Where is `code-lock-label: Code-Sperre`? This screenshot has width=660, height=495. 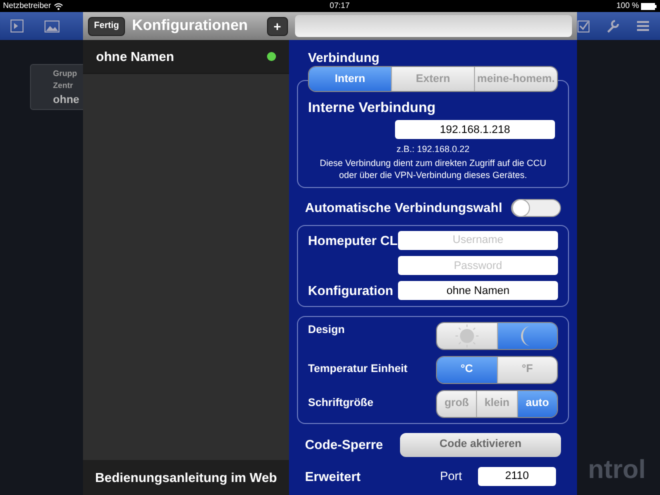 code-lock-label: Code-Sperre is located at coordinates (344, 445).